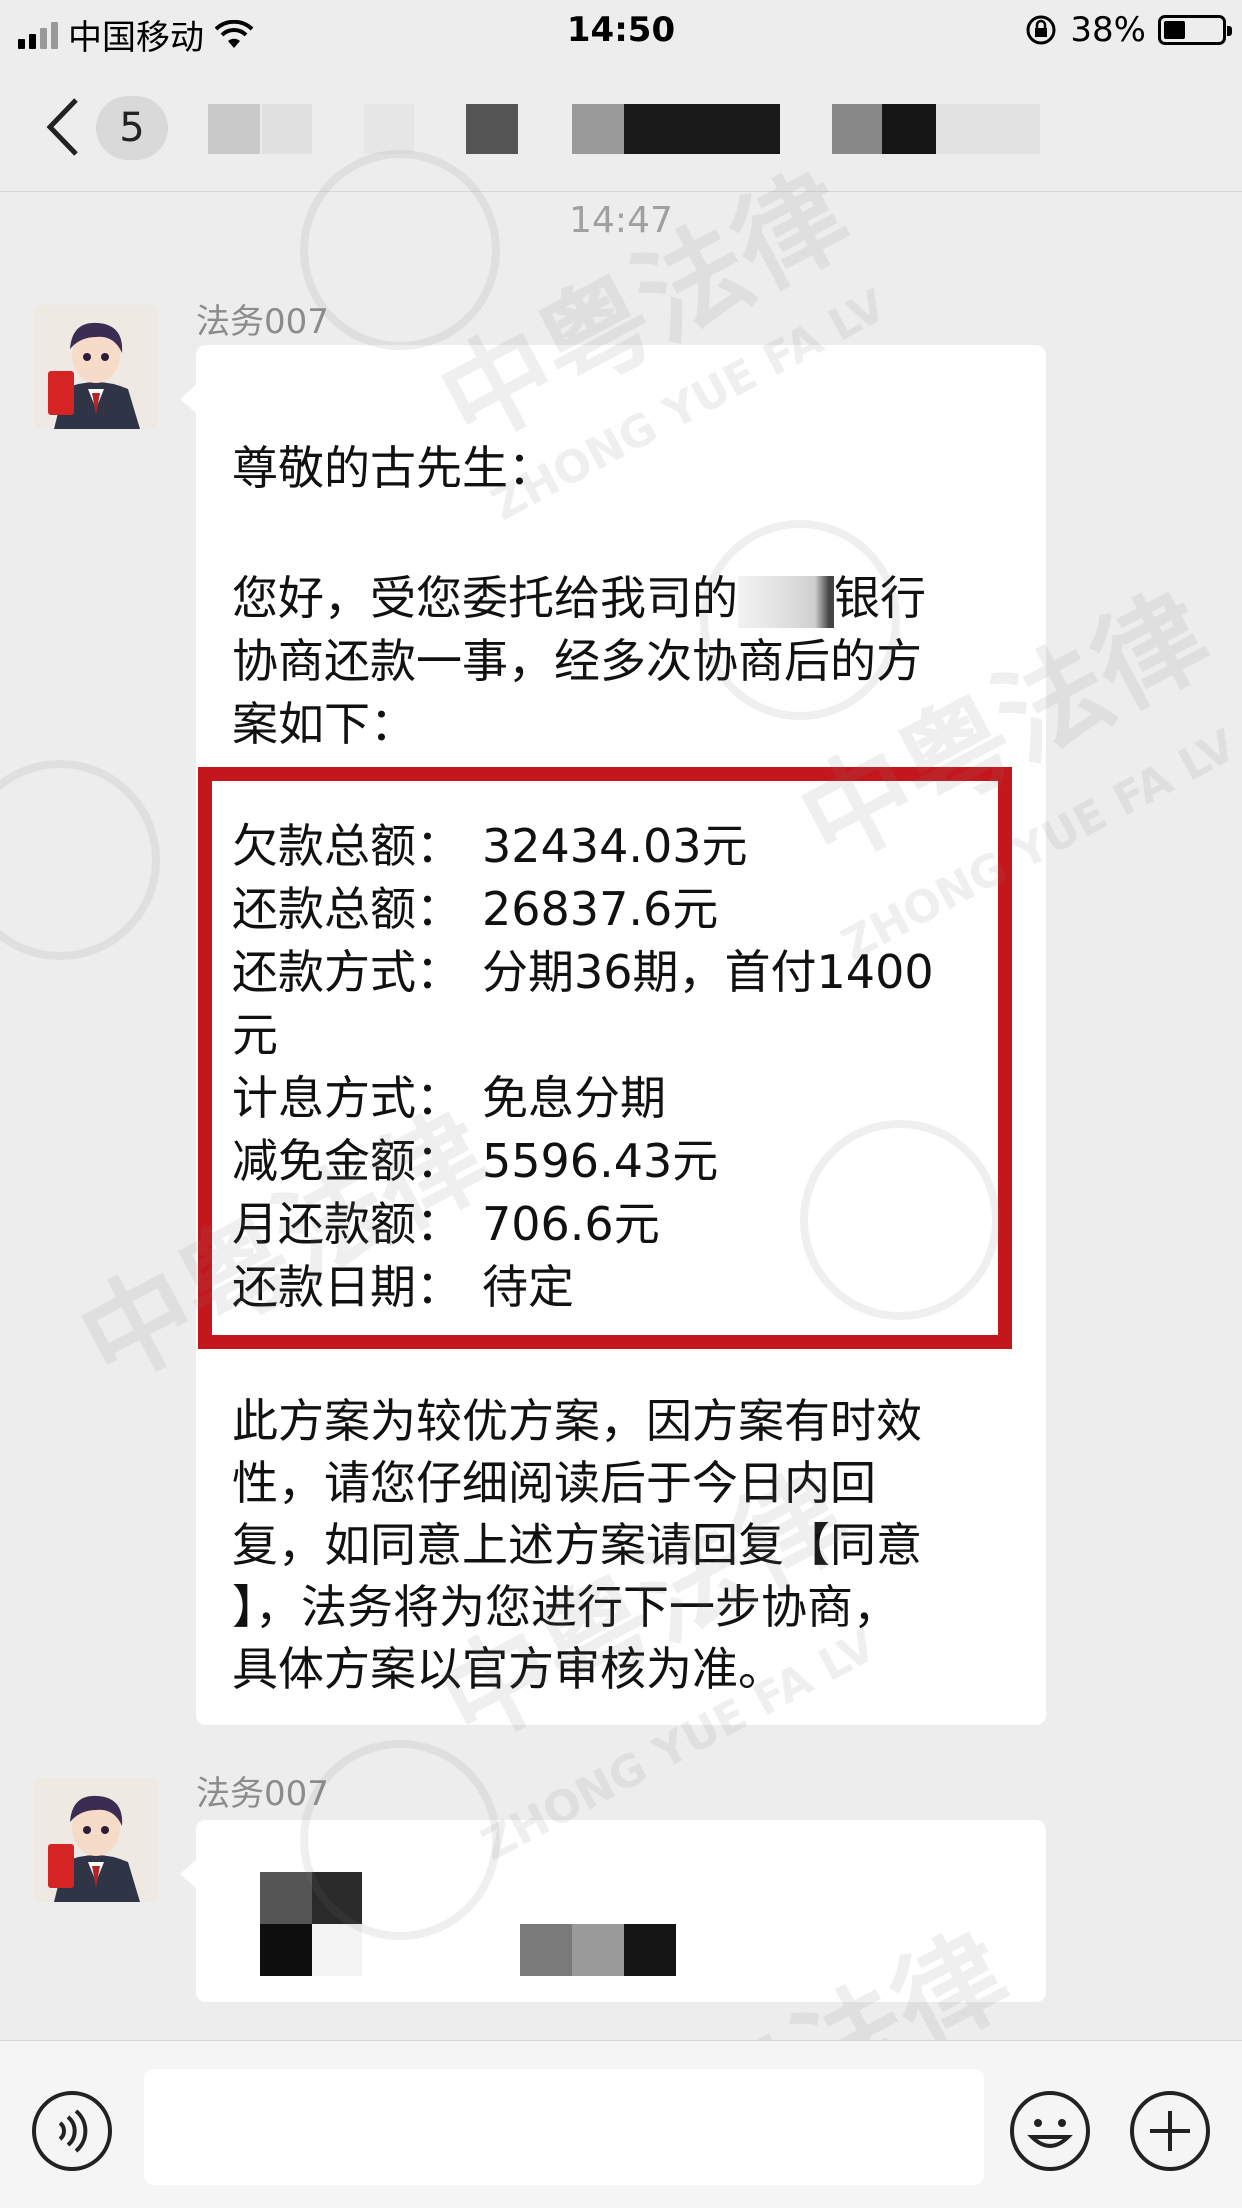 The width and height of the screenshot is (1242, 2208). What do you see at coordinates (347, 1161) in the screenshot?
I see `detail-label: 减免金额：` at bounding box center [347, 1161].